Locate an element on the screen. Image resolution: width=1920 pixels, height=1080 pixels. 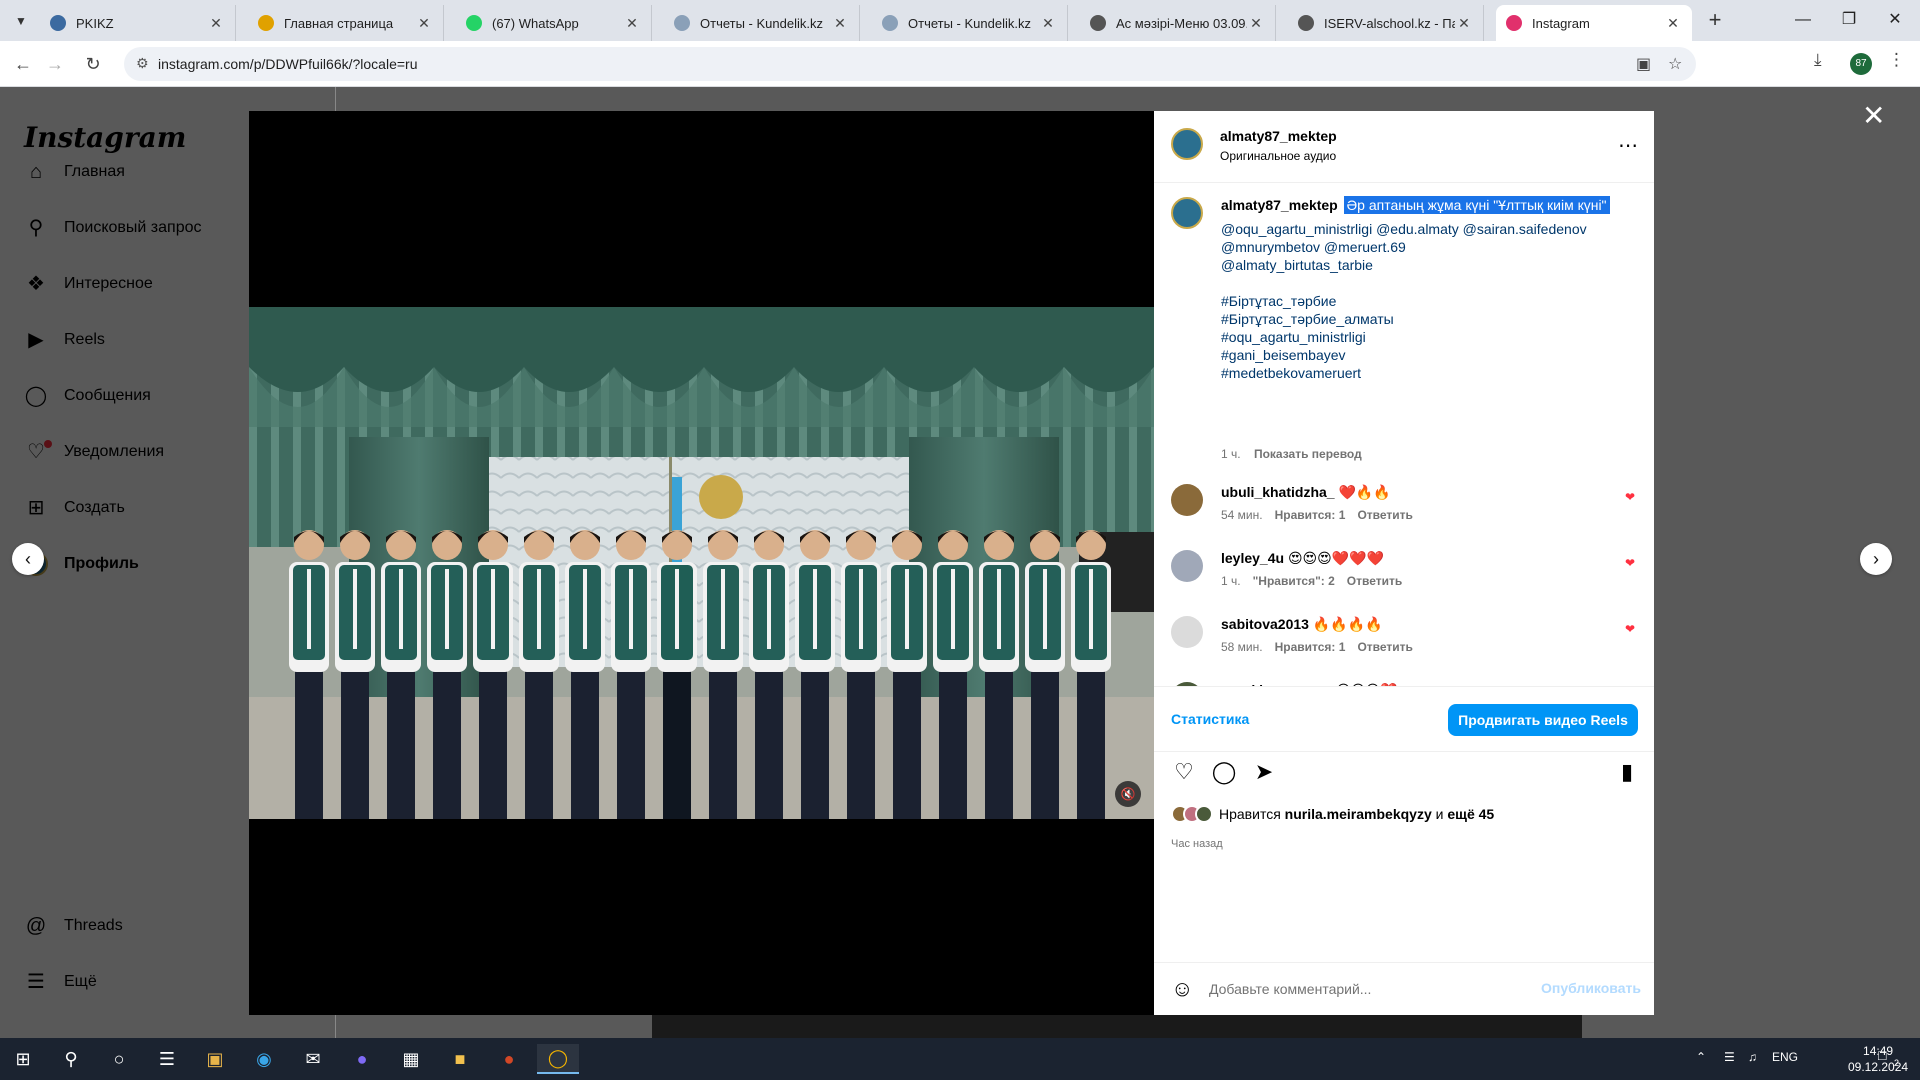
caption-author-avatar is located at coordinates (1187, 213).